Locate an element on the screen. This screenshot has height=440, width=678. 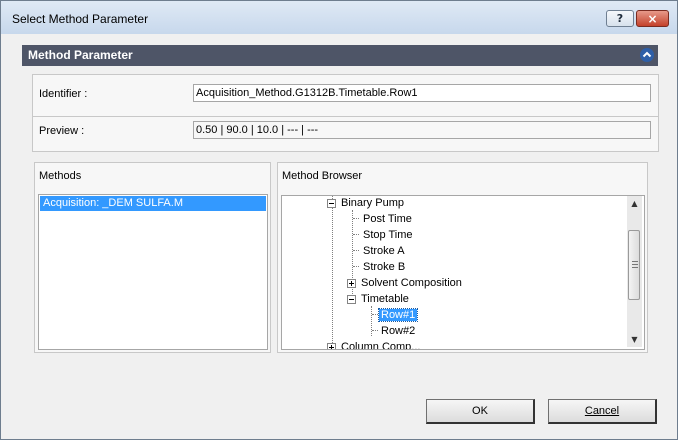
scroll-down-icon: ▼ is located at coordinates (634, 339).